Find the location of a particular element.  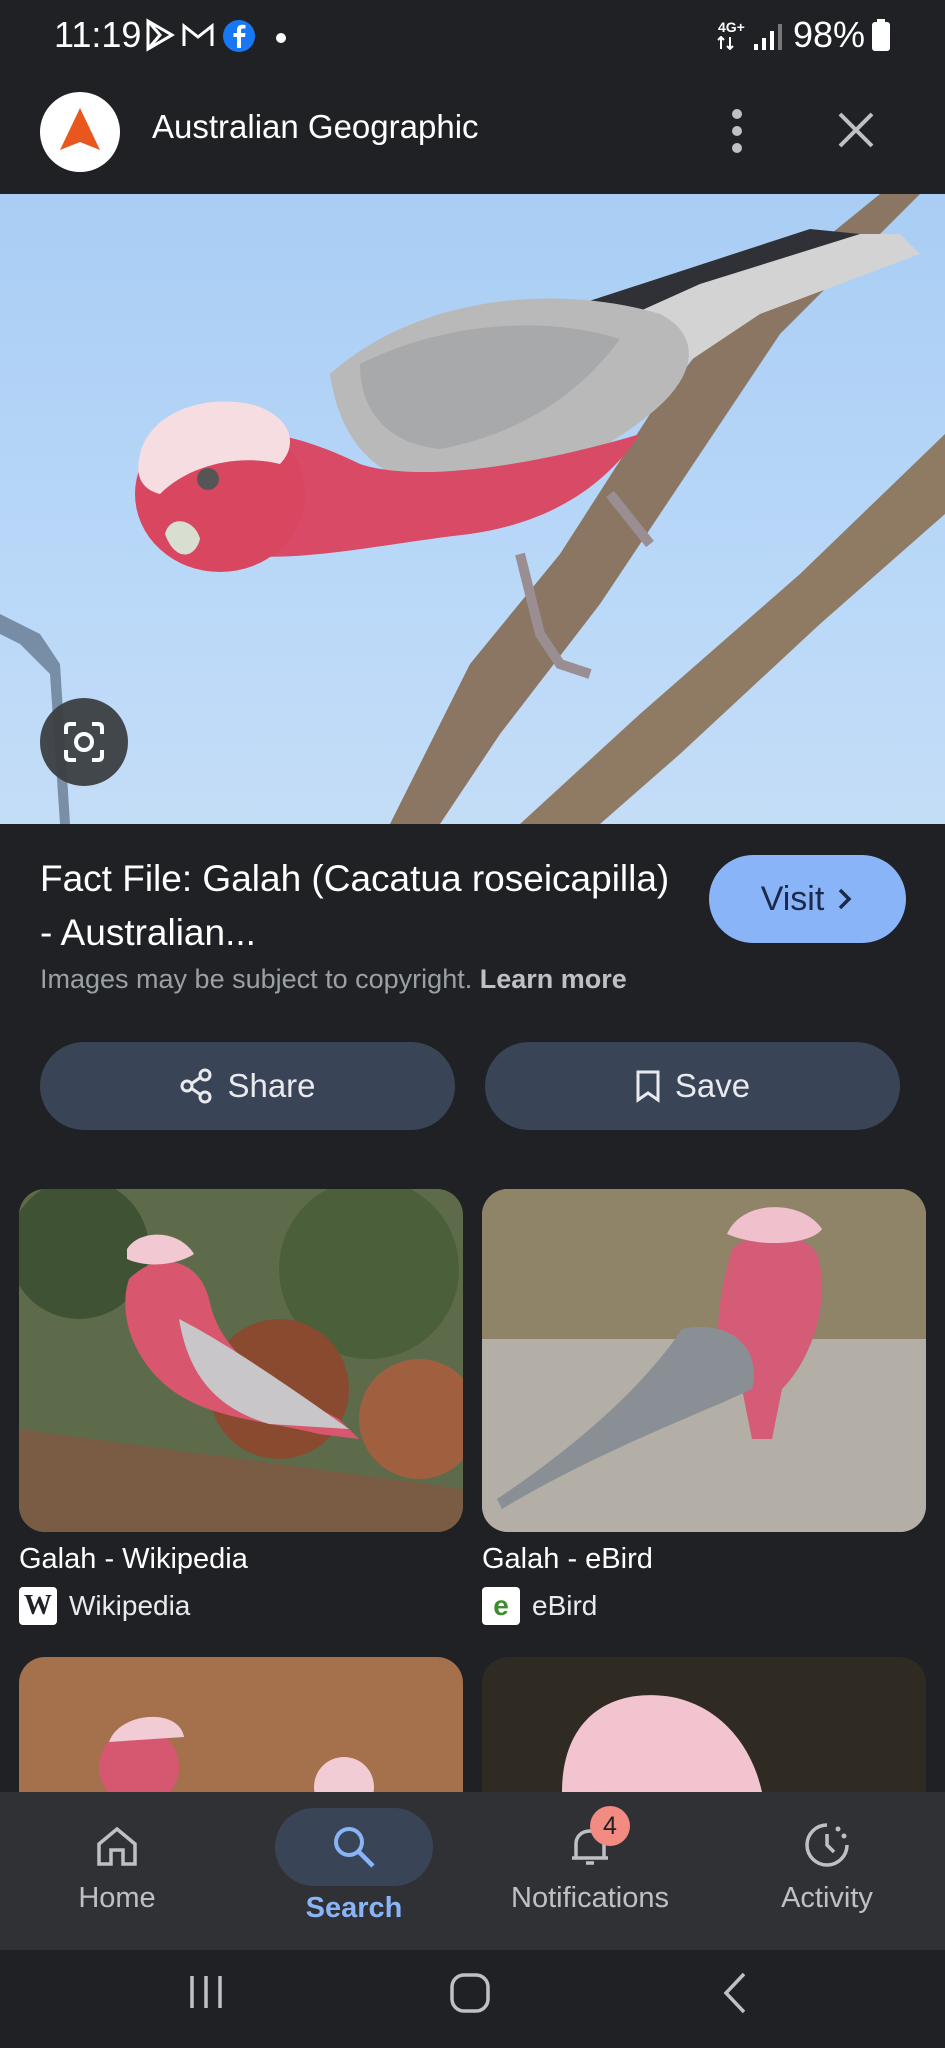

search-active-indicator is located at coordinates (354, 1847).